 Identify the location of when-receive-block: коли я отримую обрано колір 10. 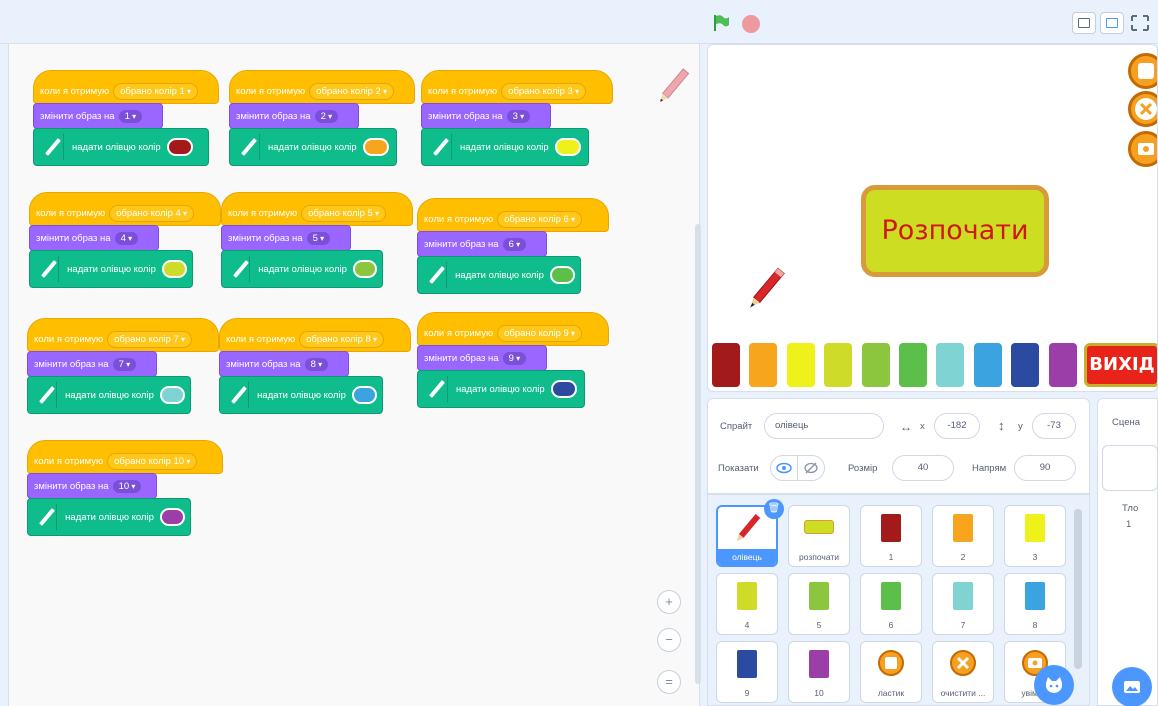
(125, 457).